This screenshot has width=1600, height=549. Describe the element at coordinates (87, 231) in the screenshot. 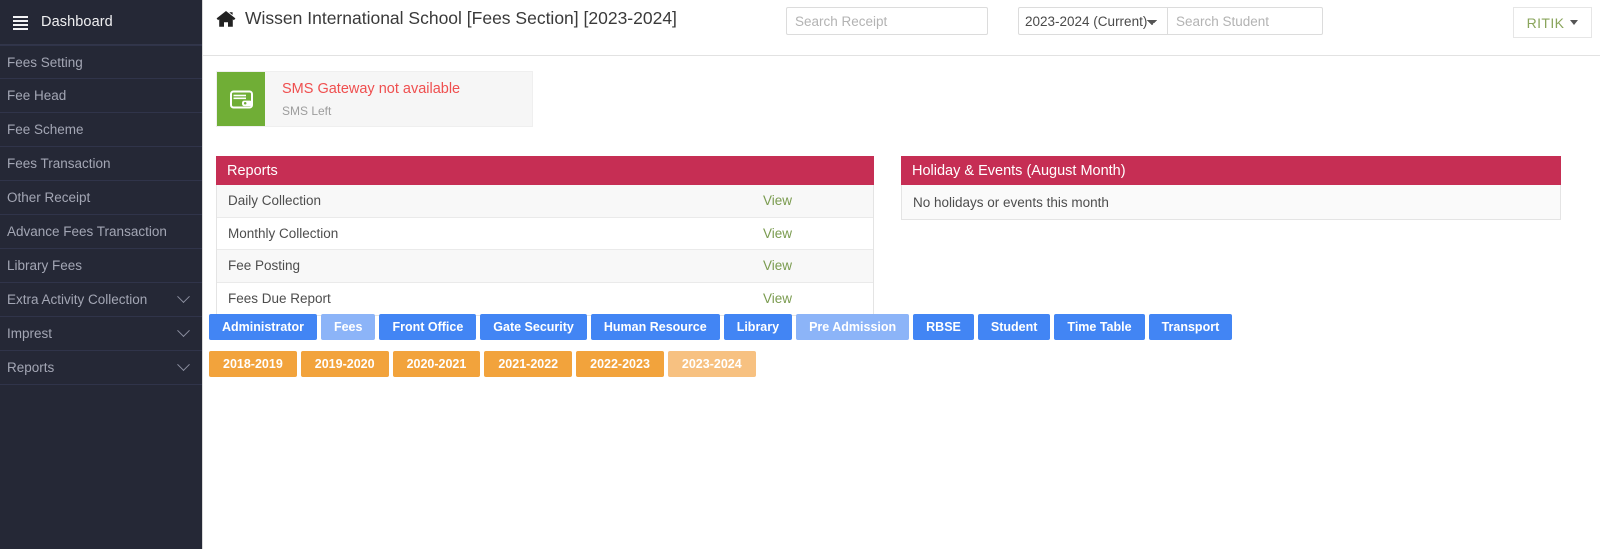

I see `sidebar-item-label: Advance Fees Transaction` at that location.